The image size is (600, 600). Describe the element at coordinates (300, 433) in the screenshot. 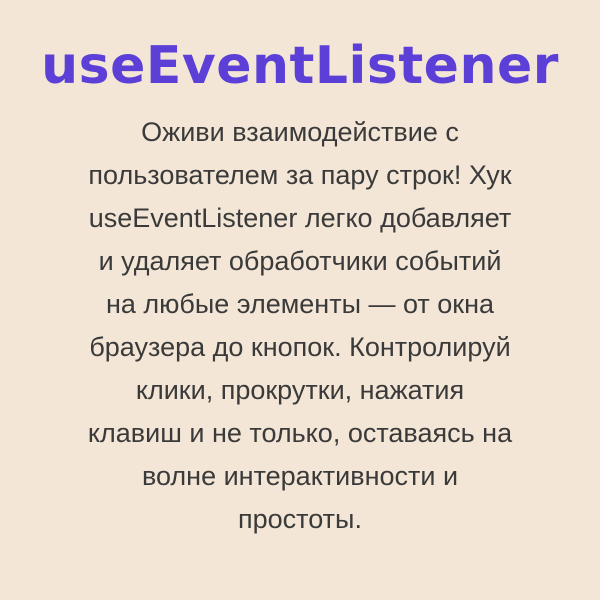

I see `description-line: клавиш и не только, оставаясь на` at that location.